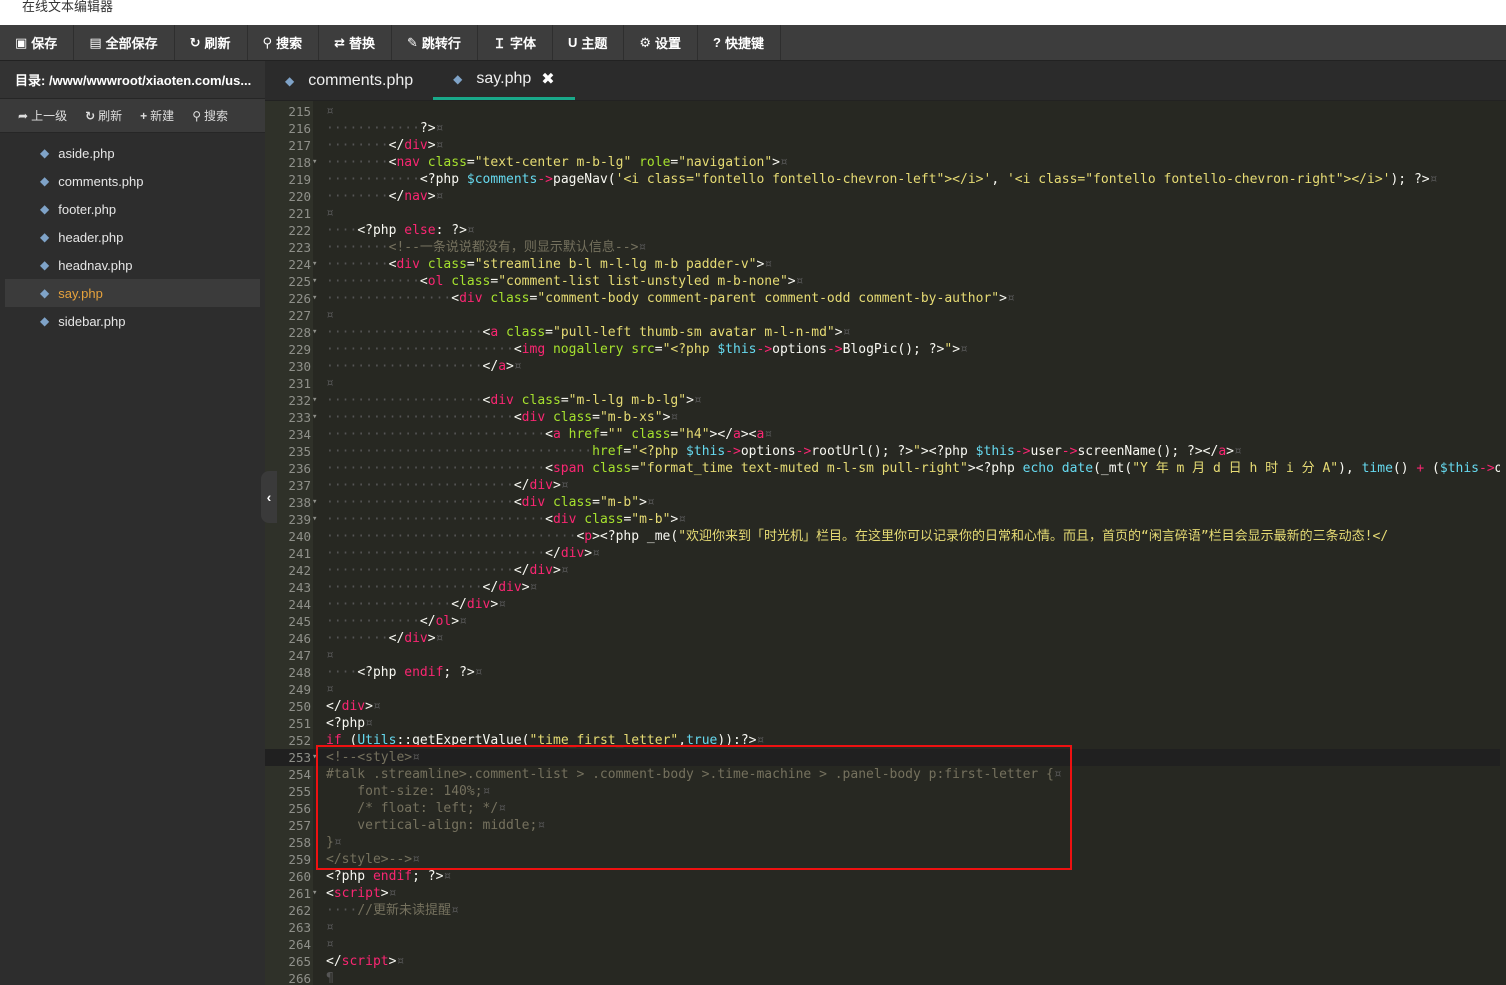 This screenshot has width=1506, height=985. What do you see at coordinates (885, 621) in the screenshot?
I see `code-line: 245 ············</ol>¤` at bounding box center [885, 621].